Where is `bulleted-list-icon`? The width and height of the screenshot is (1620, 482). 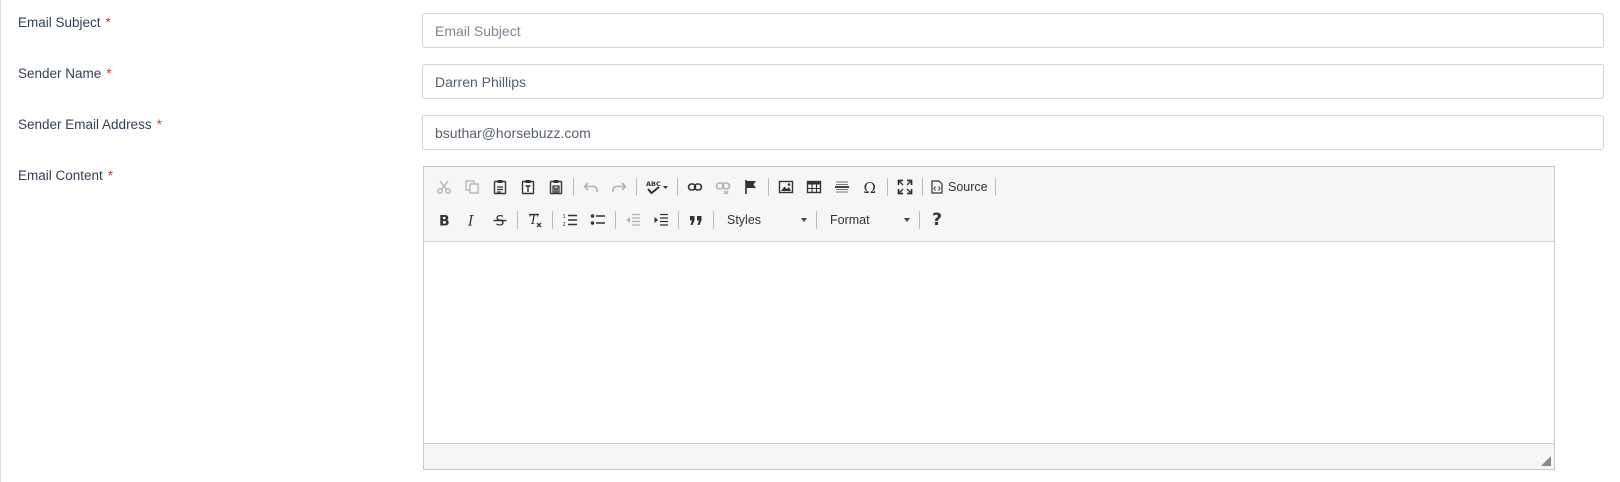
bulleted-list-icon is located at coordinates (598, 220).